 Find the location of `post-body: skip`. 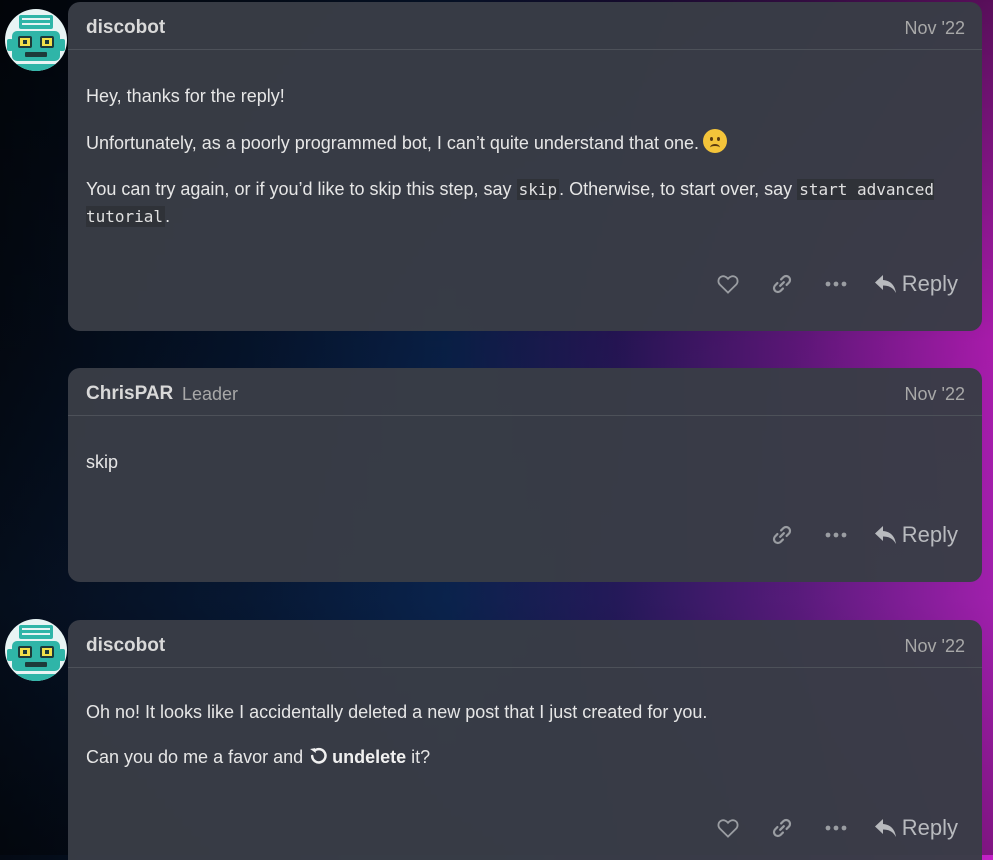

post-body: skip is located at coordinates (525, 446).